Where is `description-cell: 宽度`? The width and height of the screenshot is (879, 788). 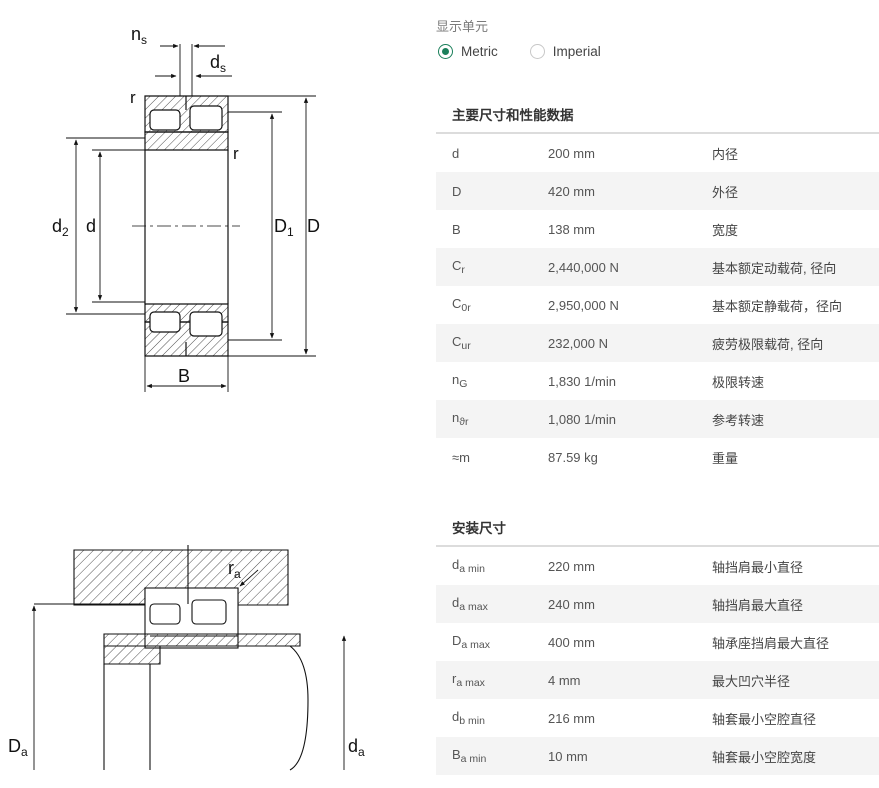
description-cell: 宽度 is located at coordinates (725, 230).